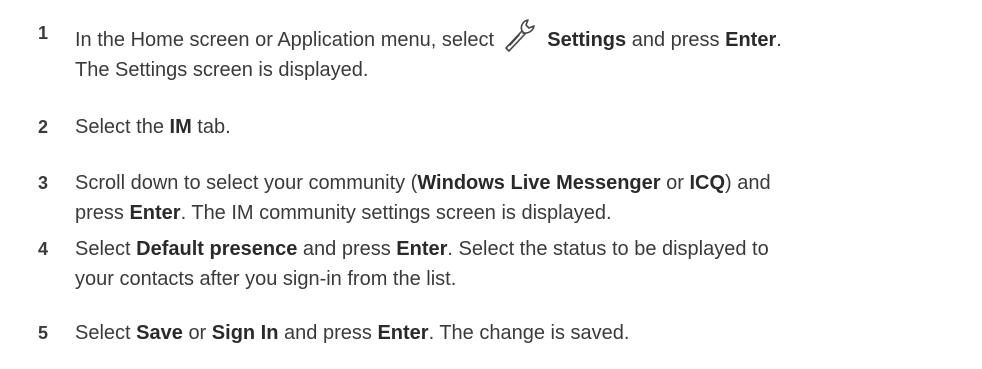 This screenshot has height=369, width=982. What do you see at coordinates (43, 333) in the screenshot?
I see `step-number: 5` at bounding box center [43, 333].